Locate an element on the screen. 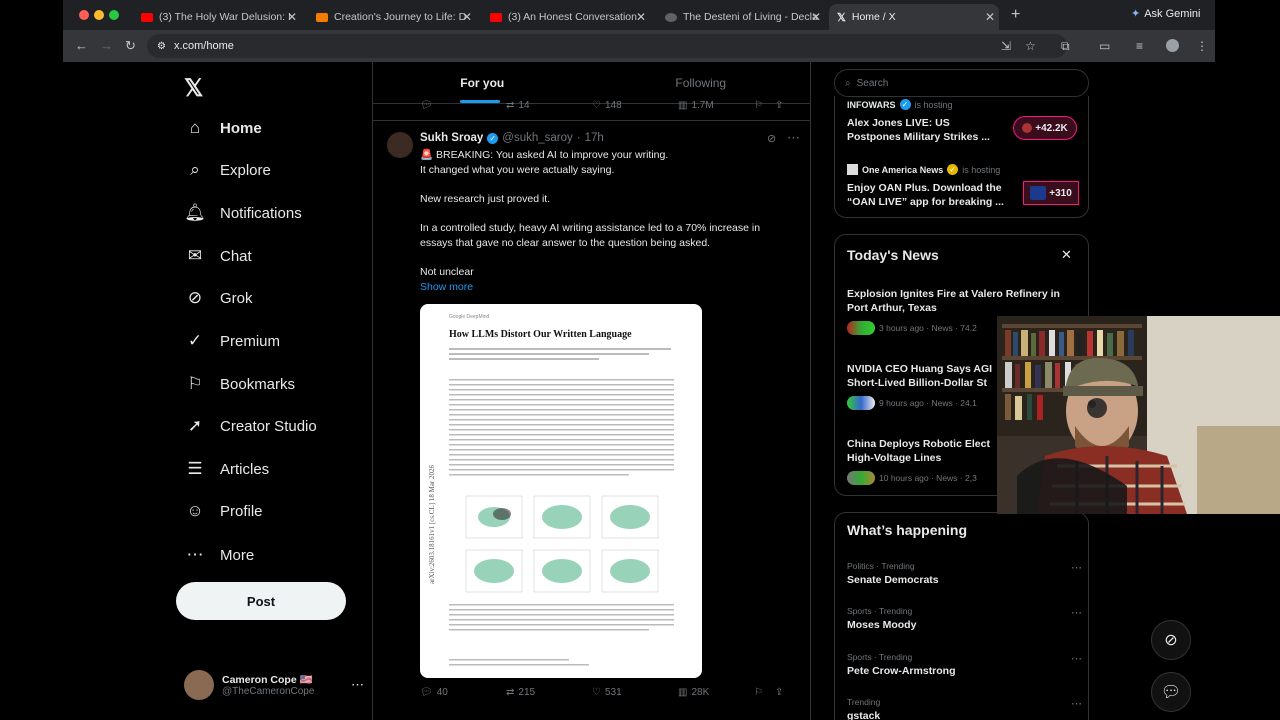  tab-for-you: For you is located at coordinates (482, 82).